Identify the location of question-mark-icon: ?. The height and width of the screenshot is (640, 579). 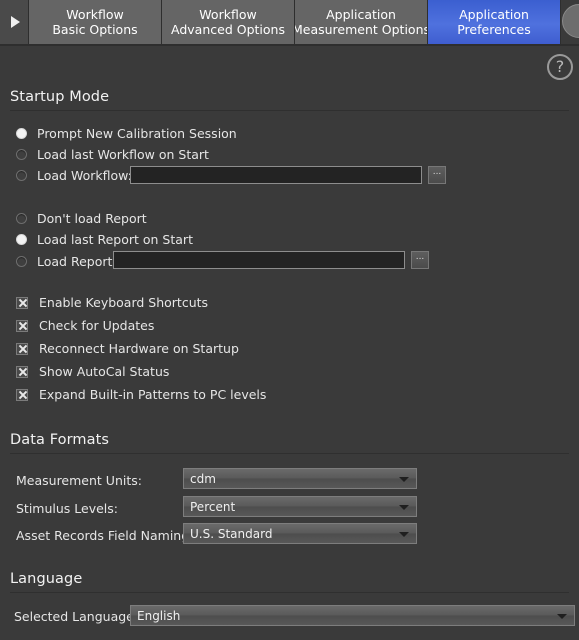
(560, 67).